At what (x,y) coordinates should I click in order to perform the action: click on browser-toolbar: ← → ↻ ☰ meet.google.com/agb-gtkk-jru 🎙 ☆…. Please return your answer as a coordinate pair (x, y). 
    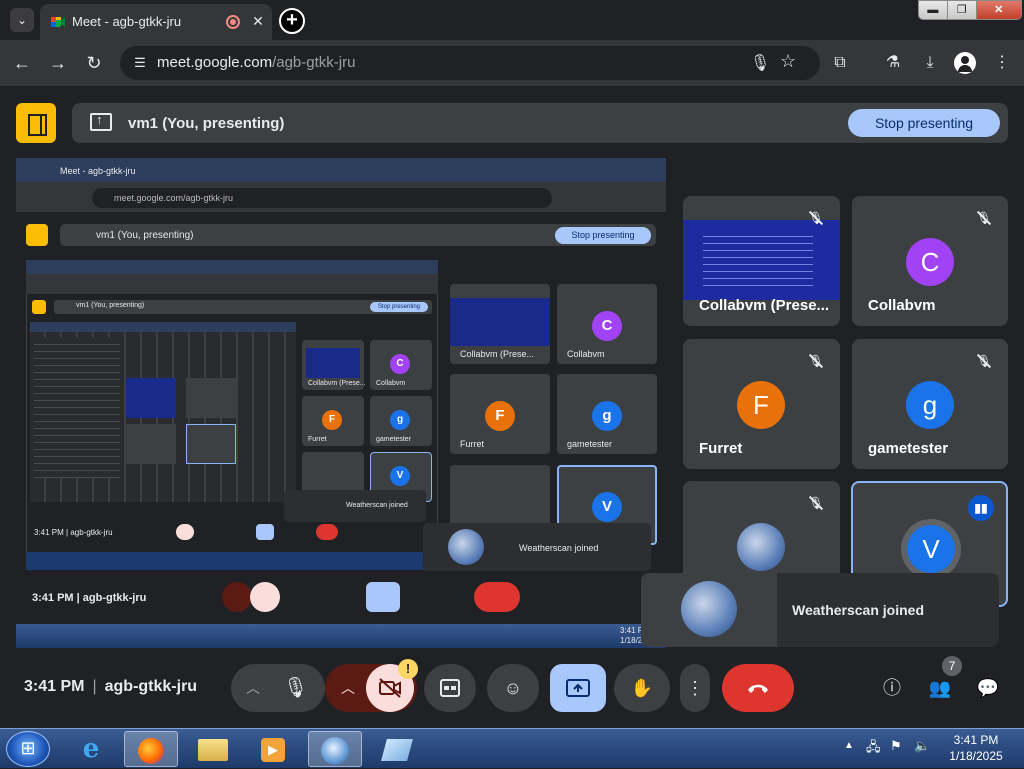
    Looking at the image, I should click on (512, 63).